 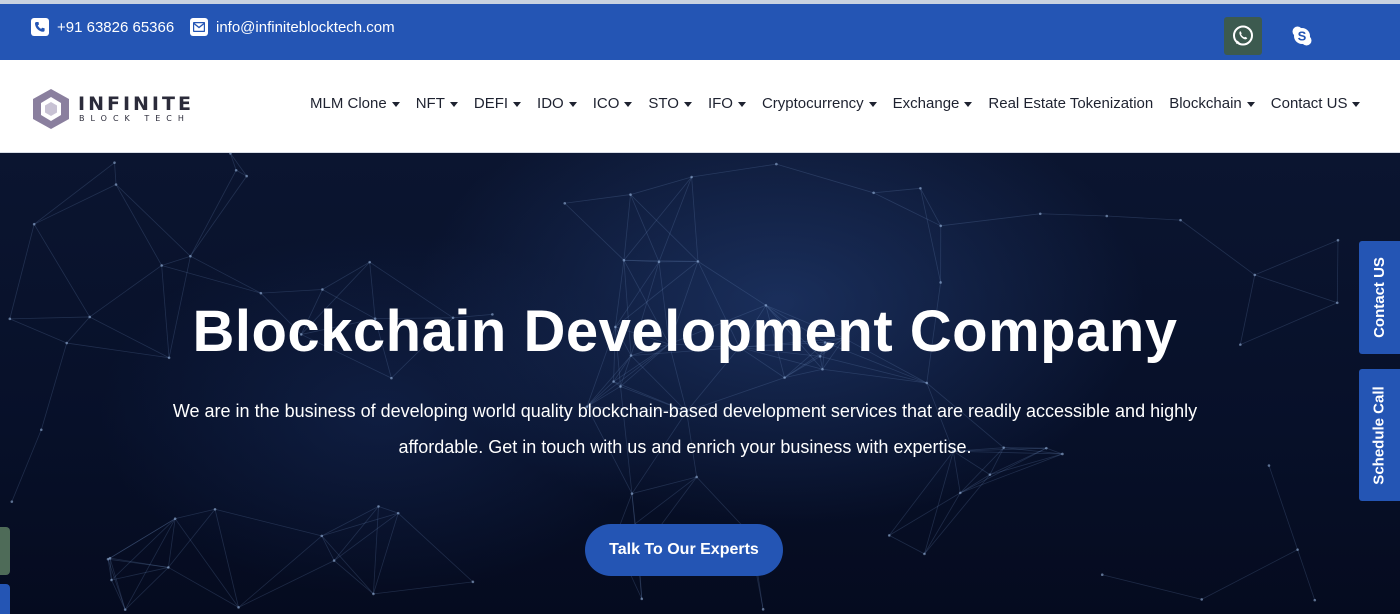 What do you see at coordinates (812, 103) in the screenshot?
I see `nav-item-label: Cryptocurrency` at bounding box center [812, 103].